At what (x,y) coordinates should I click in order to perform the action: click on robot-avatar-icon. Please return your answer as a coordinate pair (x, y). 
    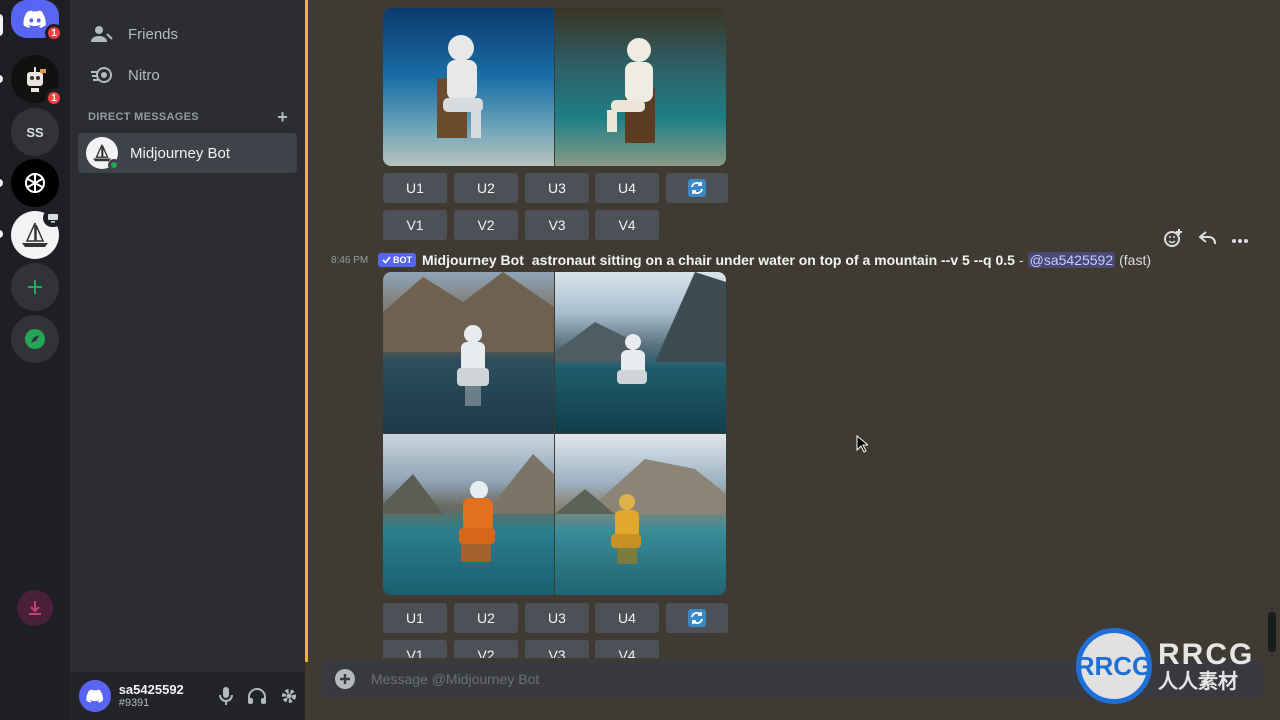
    Looking at the image, I should click on (36, 79).